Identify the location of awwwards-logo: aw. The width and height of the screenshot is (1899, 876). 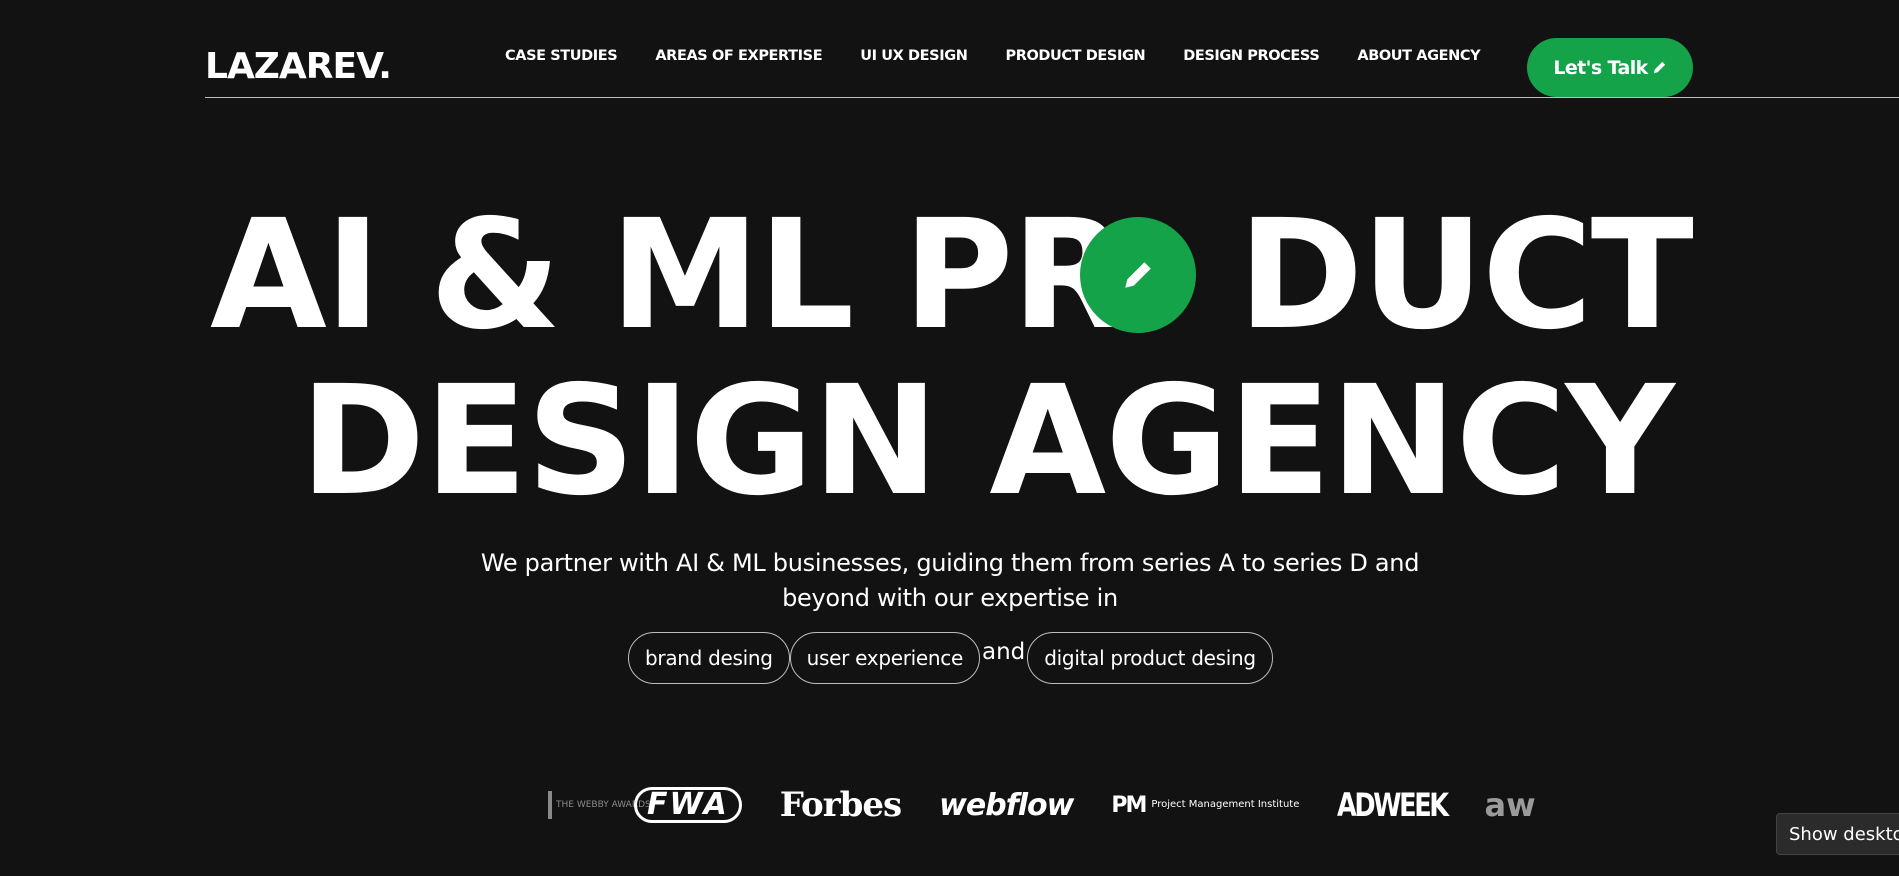
(1510, 805).